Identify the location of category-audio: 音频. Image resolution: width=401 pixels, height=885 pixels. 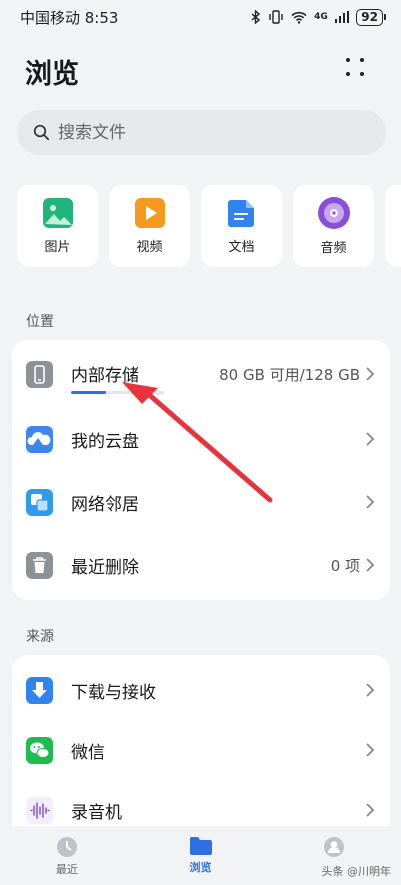
(333, 226).